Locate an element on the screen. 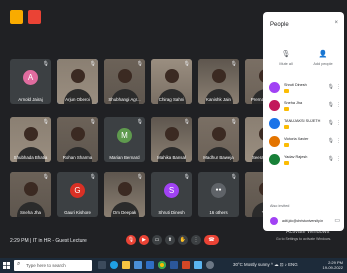 The height and width of the screenshot is (273, 347). participant-tile: ●● 🎙 16 others is located at coordinates (218, 194).